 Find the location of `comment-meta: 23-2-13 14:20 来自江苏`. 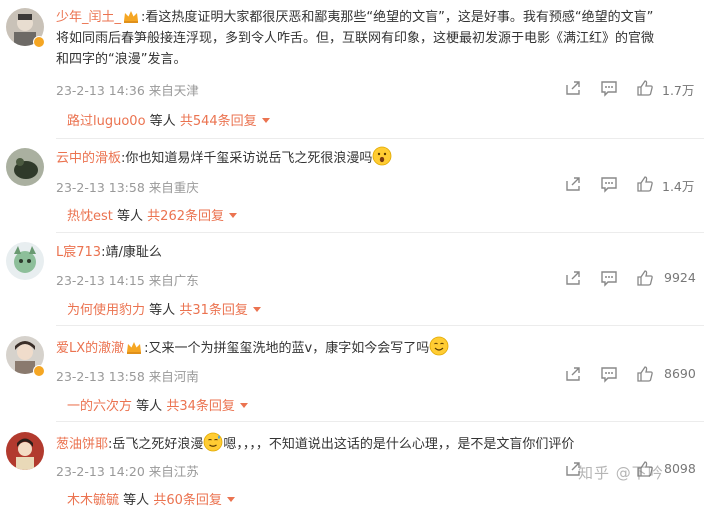

comment-meta: 23-2-13 14:20 来自江苏 is located at coordinates (127, 470).